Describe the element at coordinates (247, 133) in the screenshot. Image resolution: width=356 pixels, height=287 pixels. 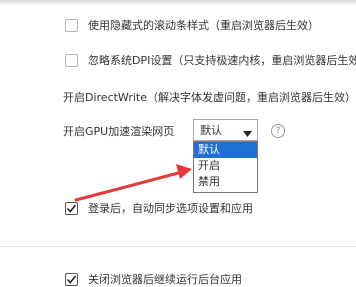
I see `chevron-down-icon` at that location.